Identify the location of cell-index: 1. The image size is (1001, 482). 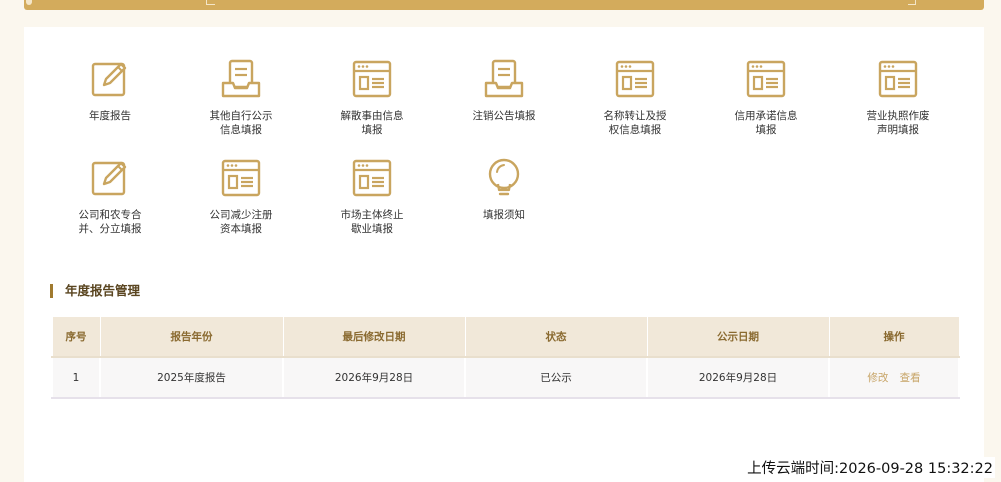
(76, 377).